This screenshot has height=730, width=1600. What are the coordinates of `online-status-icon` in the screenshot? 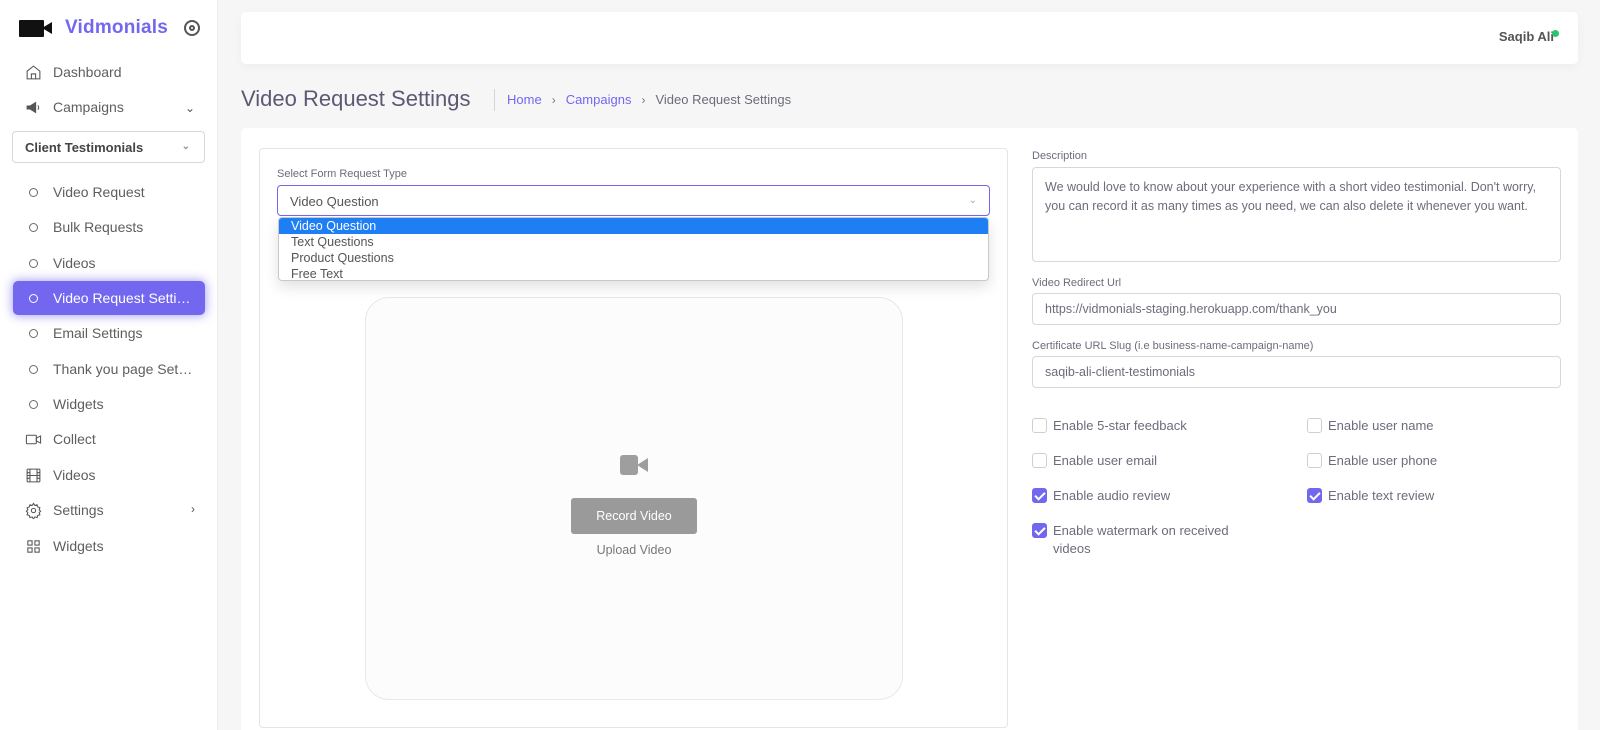 It's located at (1555, 33).